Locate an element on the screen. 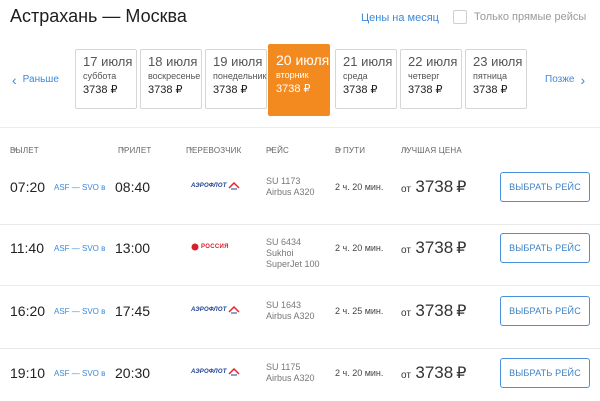 This screenshot has height=401, width=600. date-card: 23 июля пятница 3738 ₽ is located at coordinates (496, 79).